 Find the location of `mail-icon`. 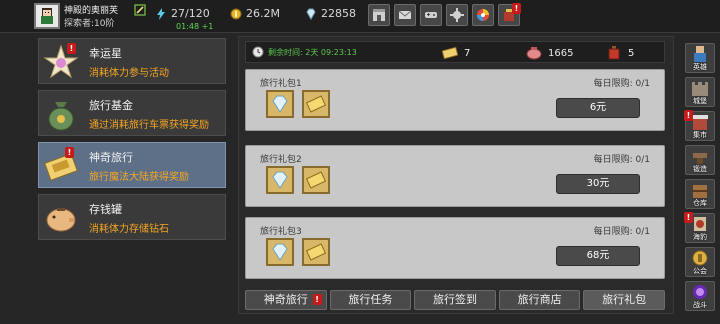

mail-icon is located at coordinates (405, 14).